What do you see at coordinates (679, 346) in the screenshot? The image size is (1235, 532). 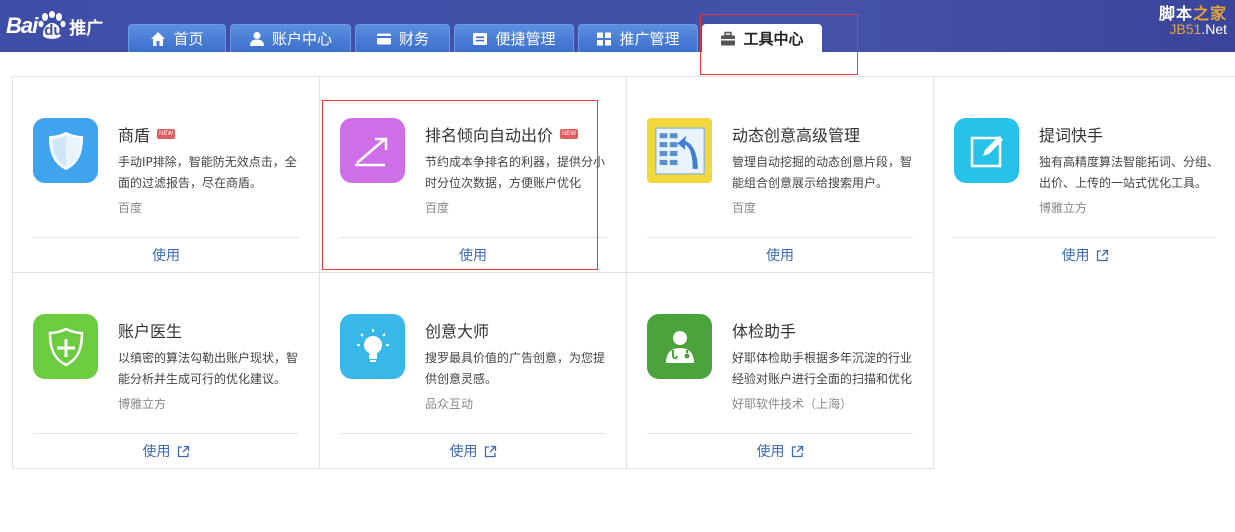 I see `doctor-icon` at bounding box center [679, 346].